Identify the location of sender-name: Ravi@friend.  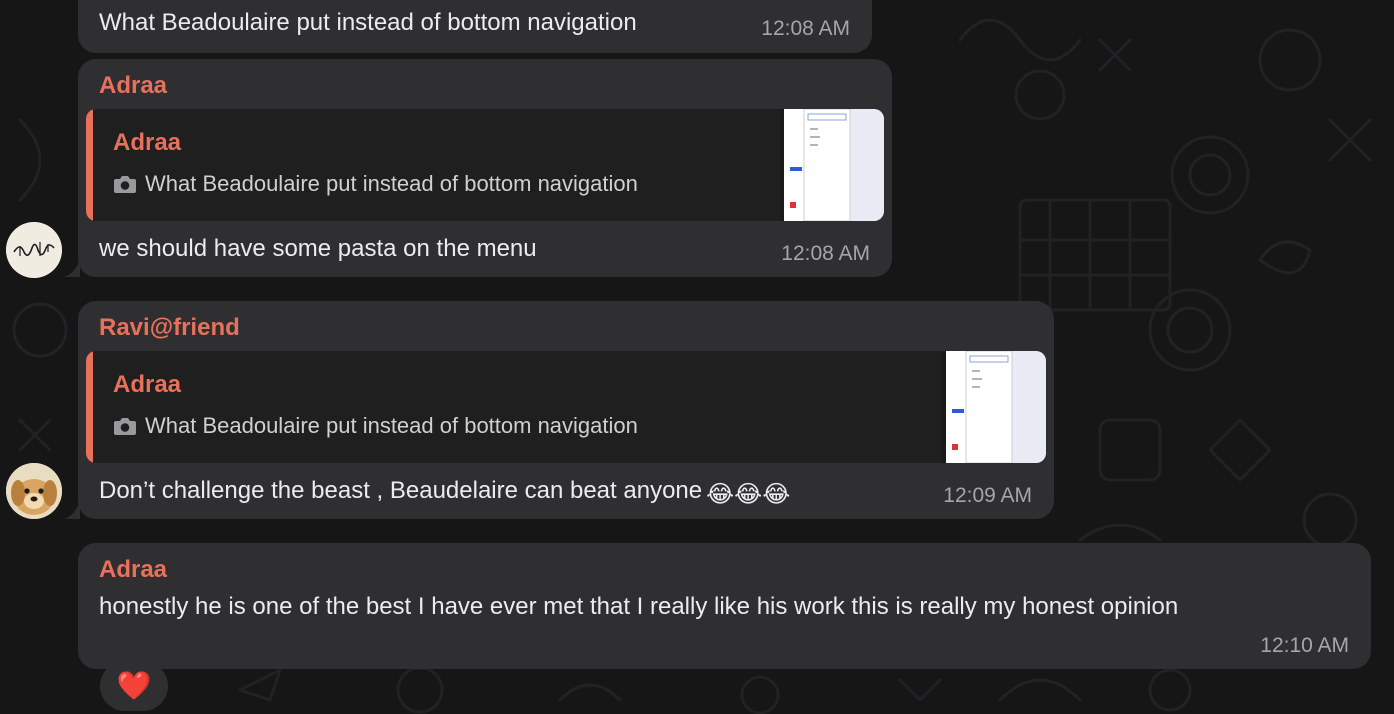
(169, 327).